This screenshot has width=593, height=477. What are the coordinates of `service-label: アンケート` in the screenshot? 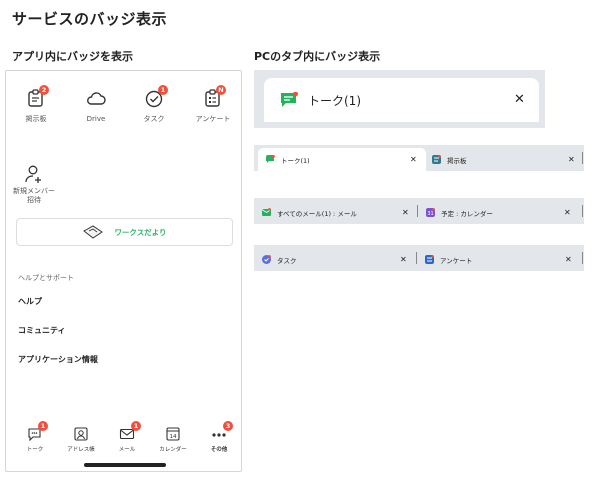 It's located at (213, 119).